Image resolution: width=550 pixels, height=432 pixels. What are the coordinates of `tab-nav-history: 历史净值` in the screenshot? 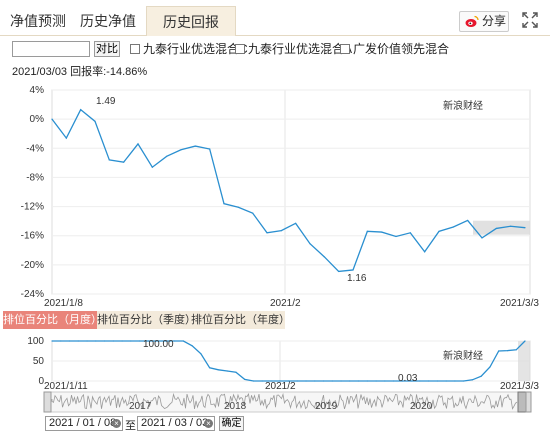 It's located at (108, 21).